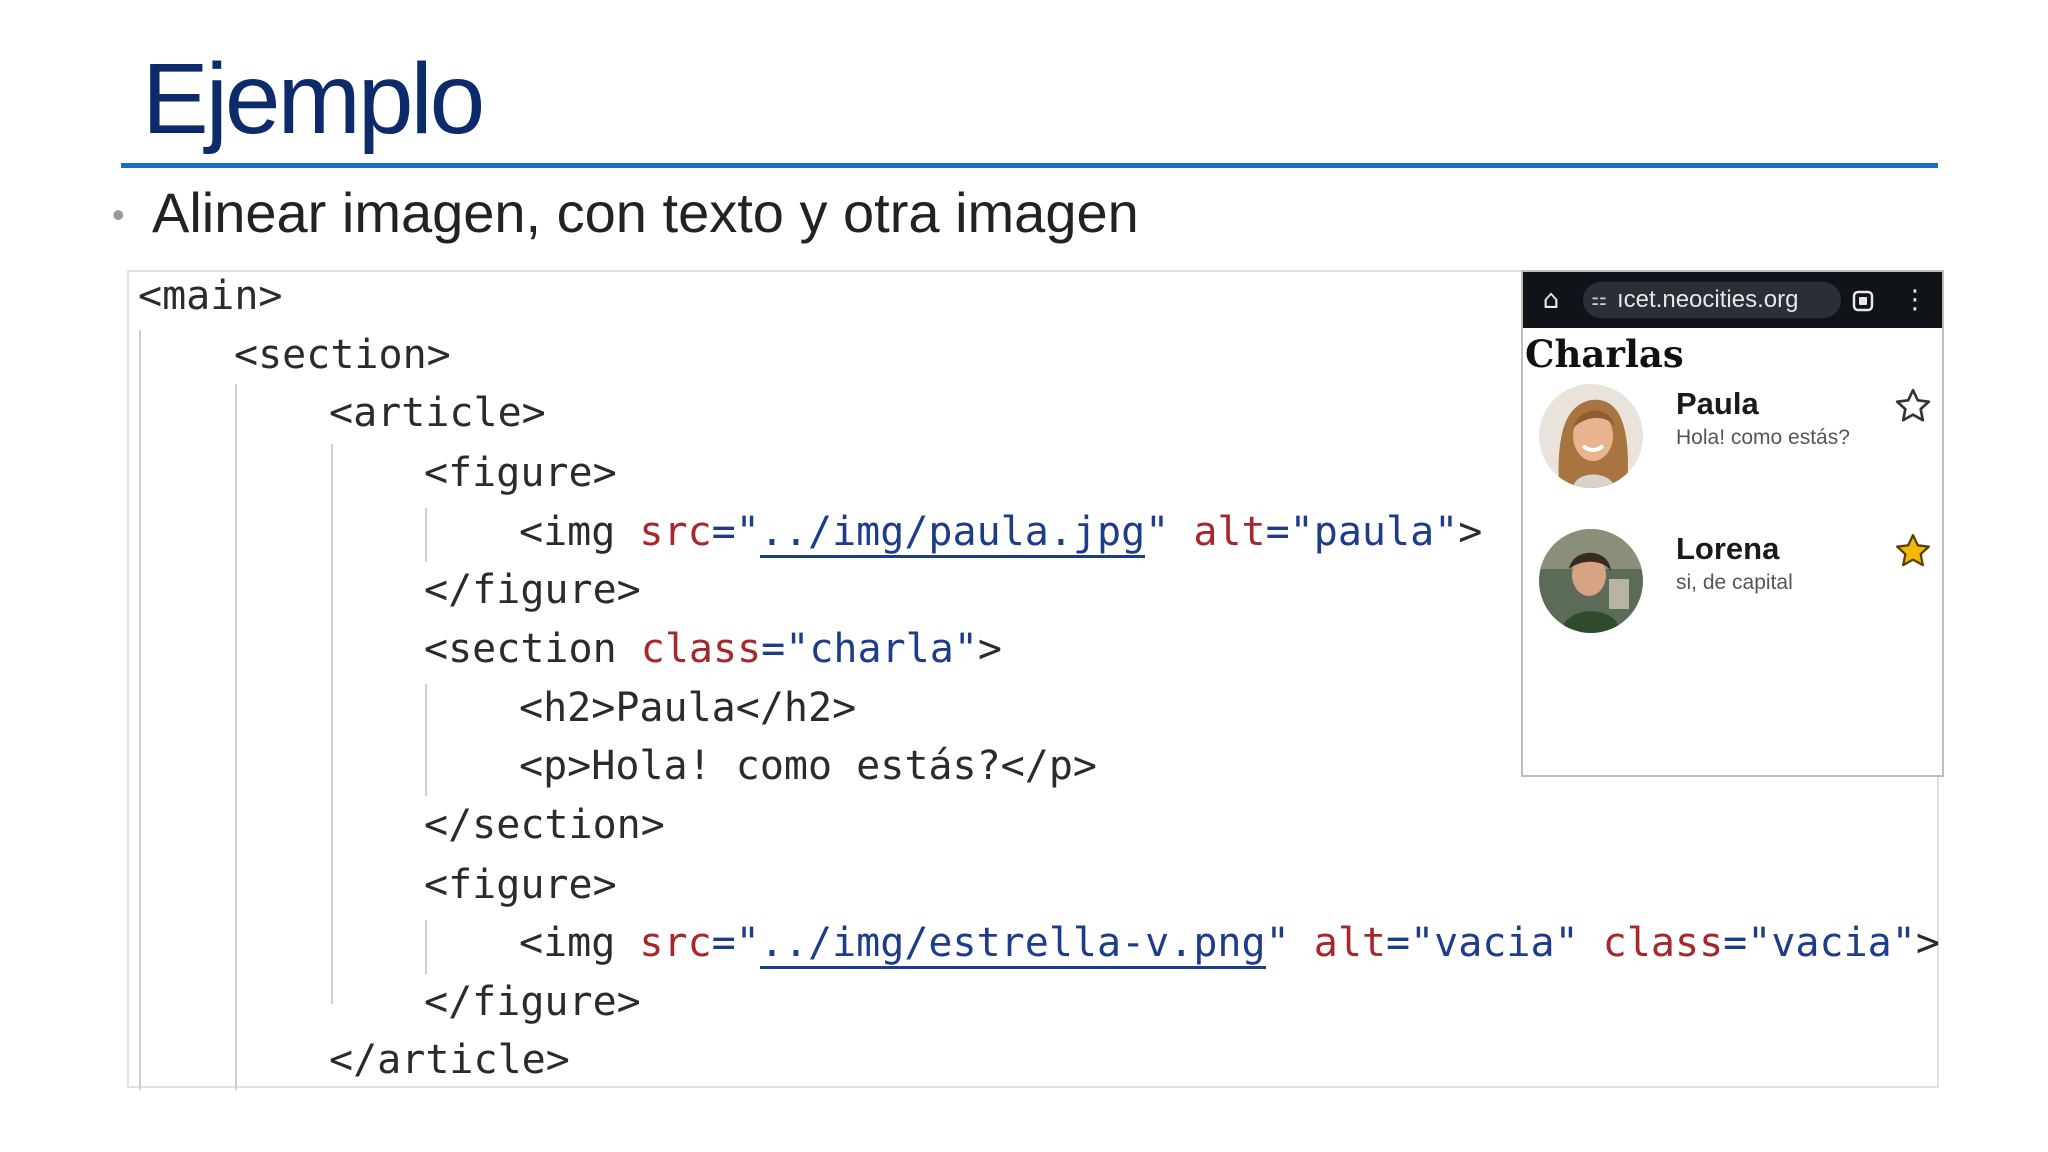  I want to click on address-bar: ⚏ ıcet.neocities.org, so click(1712, 300).